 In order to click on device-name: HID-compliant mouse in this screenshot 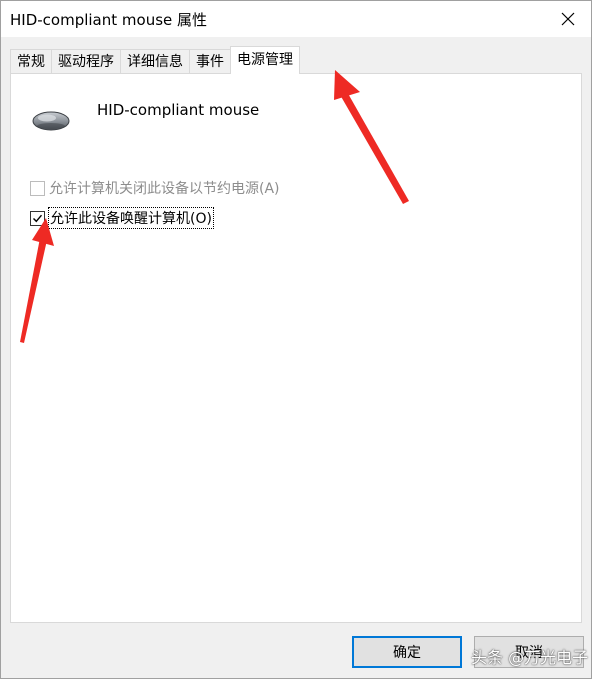, I will do `click(178, 110)`.